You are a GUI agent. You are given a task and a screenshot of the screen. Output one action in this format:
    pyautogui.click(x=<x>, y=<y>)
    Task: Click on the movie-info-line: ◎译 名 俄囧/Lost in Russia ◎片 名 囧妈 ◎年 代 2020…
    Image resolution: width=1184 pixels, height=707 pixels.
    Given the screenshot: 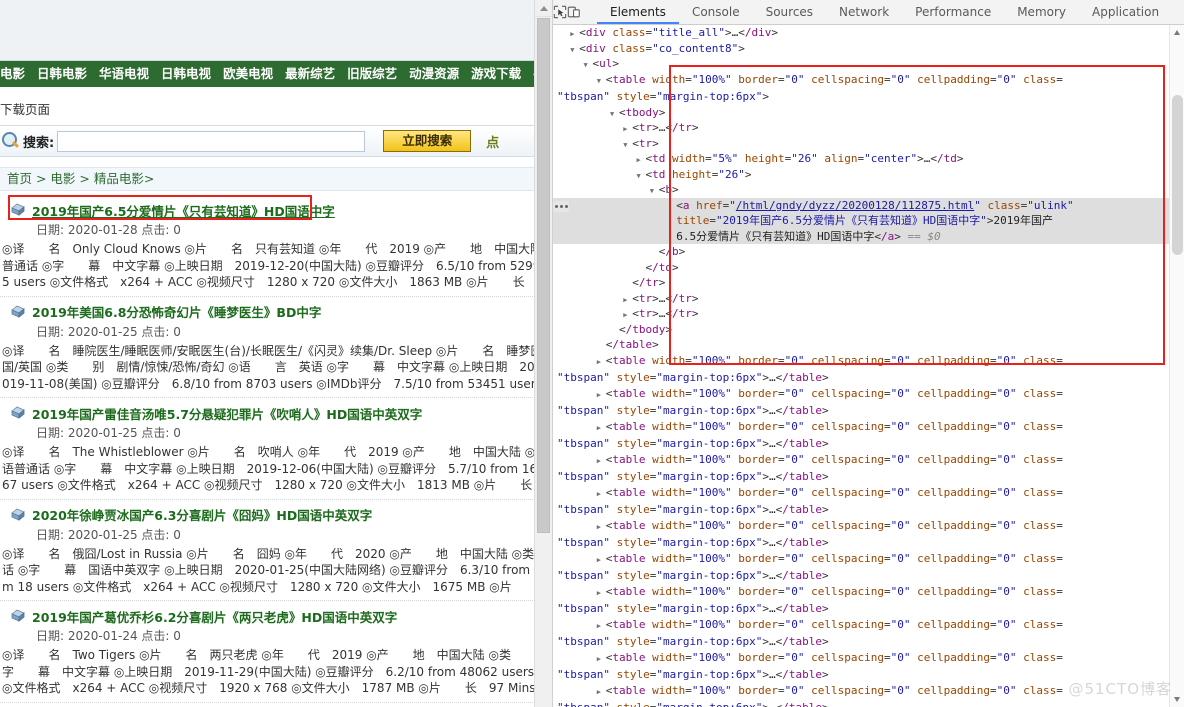 What is the action you would take?
    pyautogui.click(x=273, y=553)
    